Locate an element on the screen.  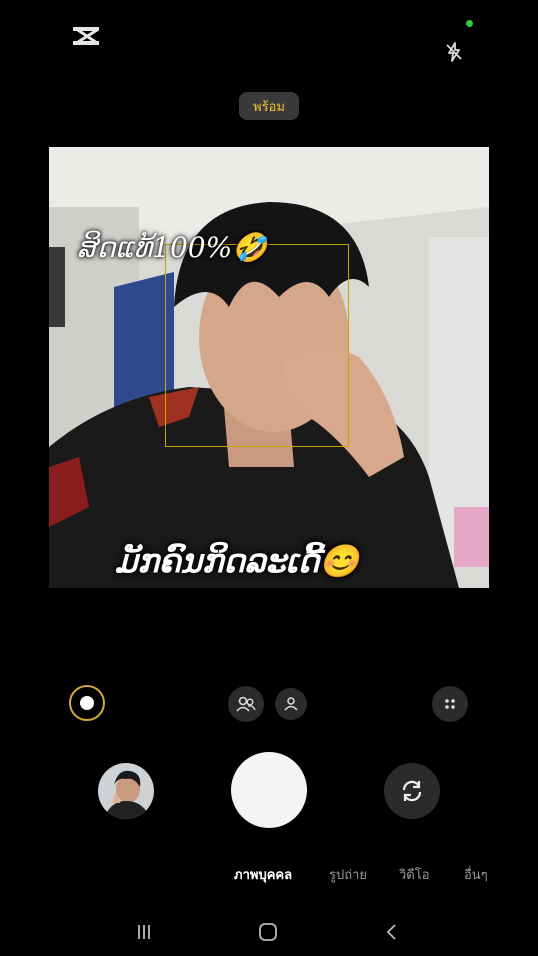
caption-top: ສິດແທ້100%🤣 is located at coordinates (172, 247).